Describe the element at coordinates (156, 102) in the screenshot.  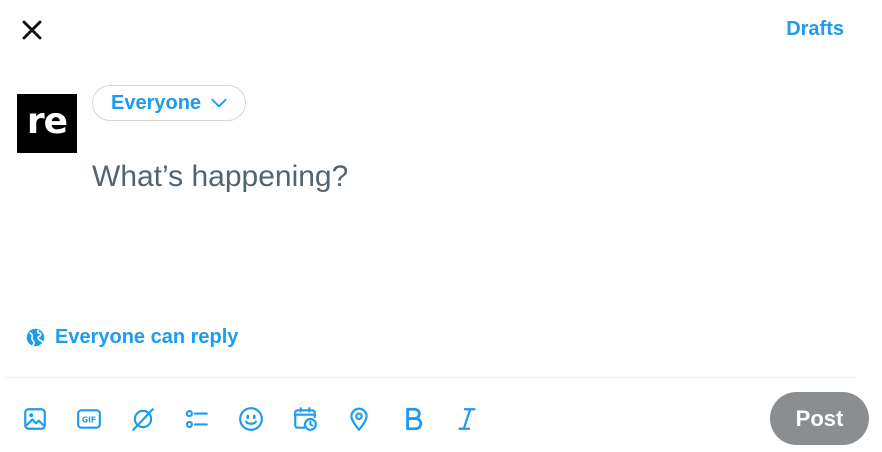
I see `audience-label: Everyone` at that location.